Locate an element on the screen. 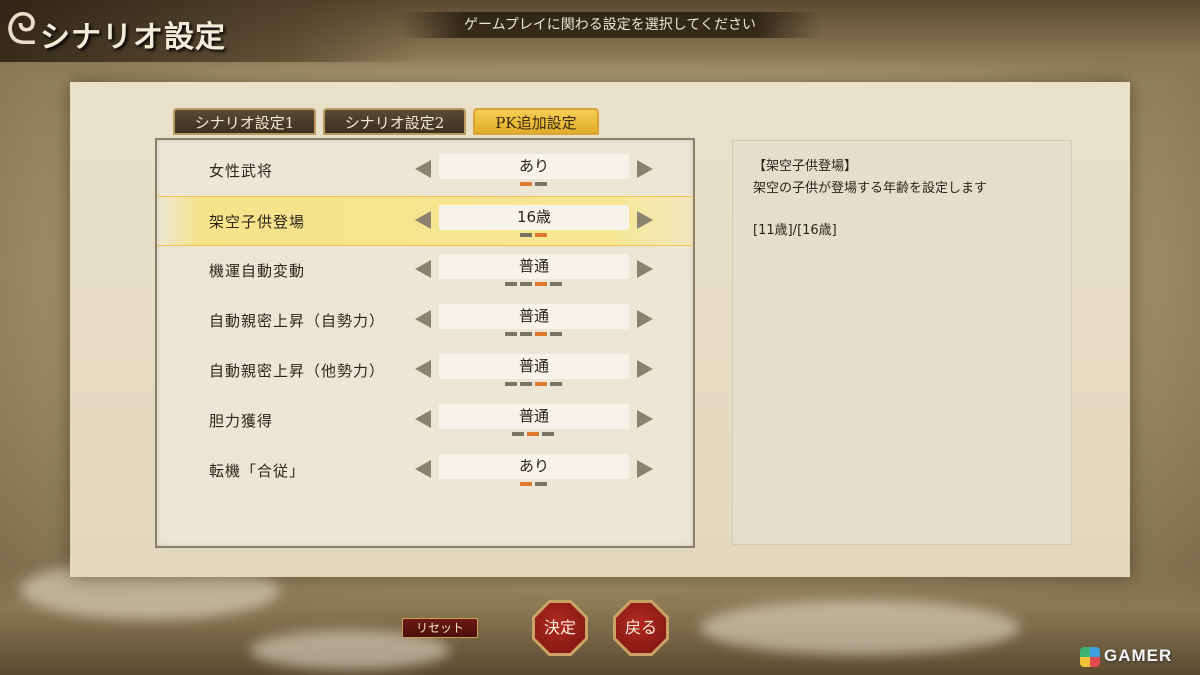 The image size is (1200, 675). setting-row-female-officers: 女性武将 あり is located at coordinates (425, 171).